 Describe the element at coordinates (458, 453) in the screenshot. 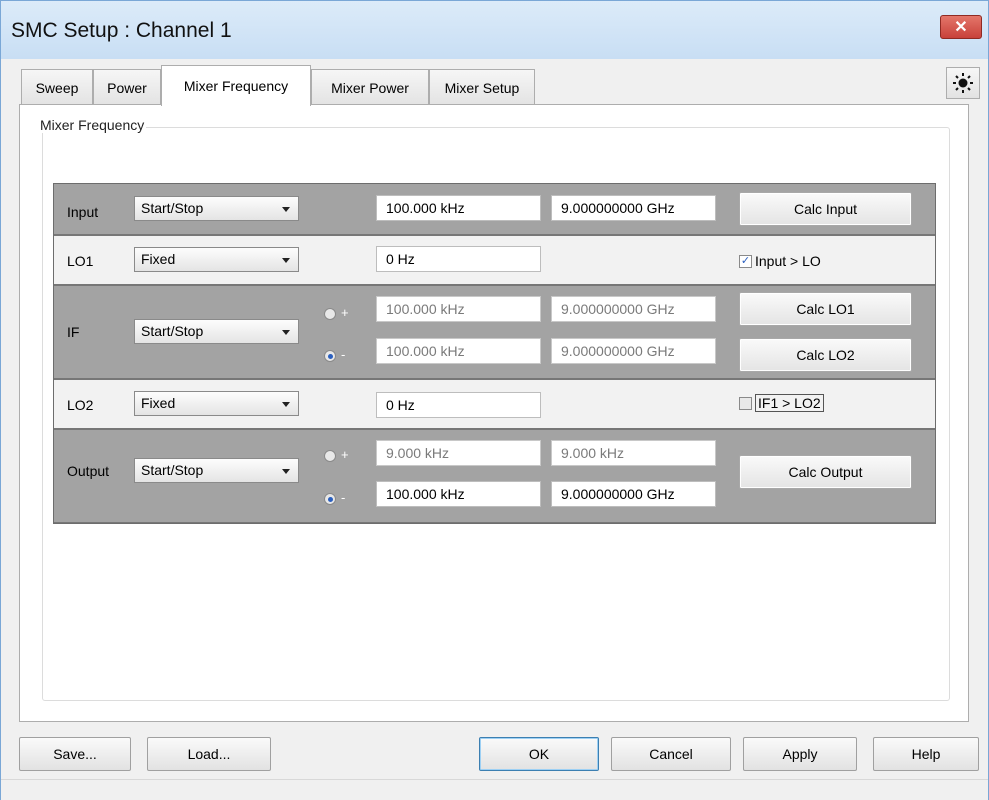

I see `output-plus-start-field: 9.000 kHz` at that location.